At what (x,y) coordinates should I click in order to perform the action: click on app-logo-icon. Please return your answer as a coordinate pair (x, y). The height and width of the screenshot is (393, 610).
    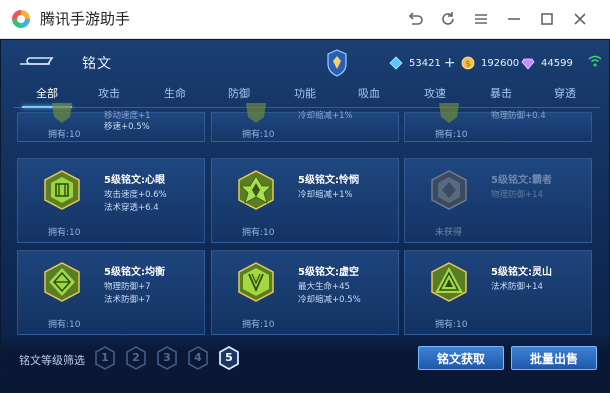
    Looking at the image, I should click on (21, 19).